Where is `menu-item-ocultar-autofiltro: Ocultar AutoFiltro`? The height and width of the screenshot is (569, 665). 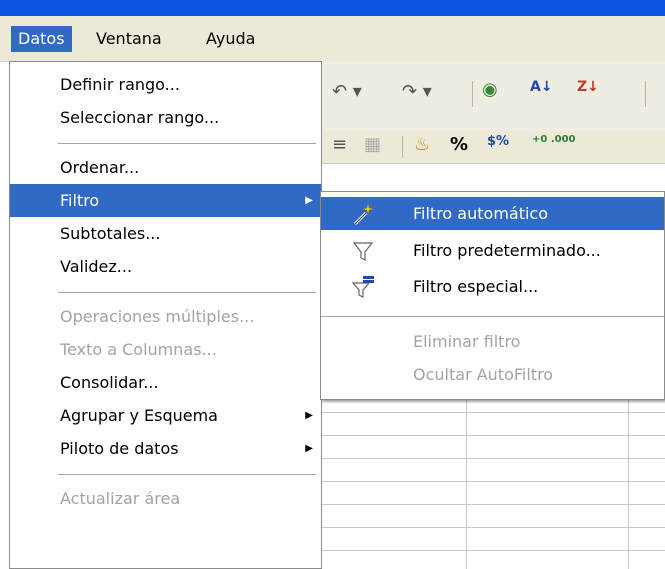 menu-item-ocultar-autofiltro: Ocultar AutoFiltro is located at coordinates (492, 374).